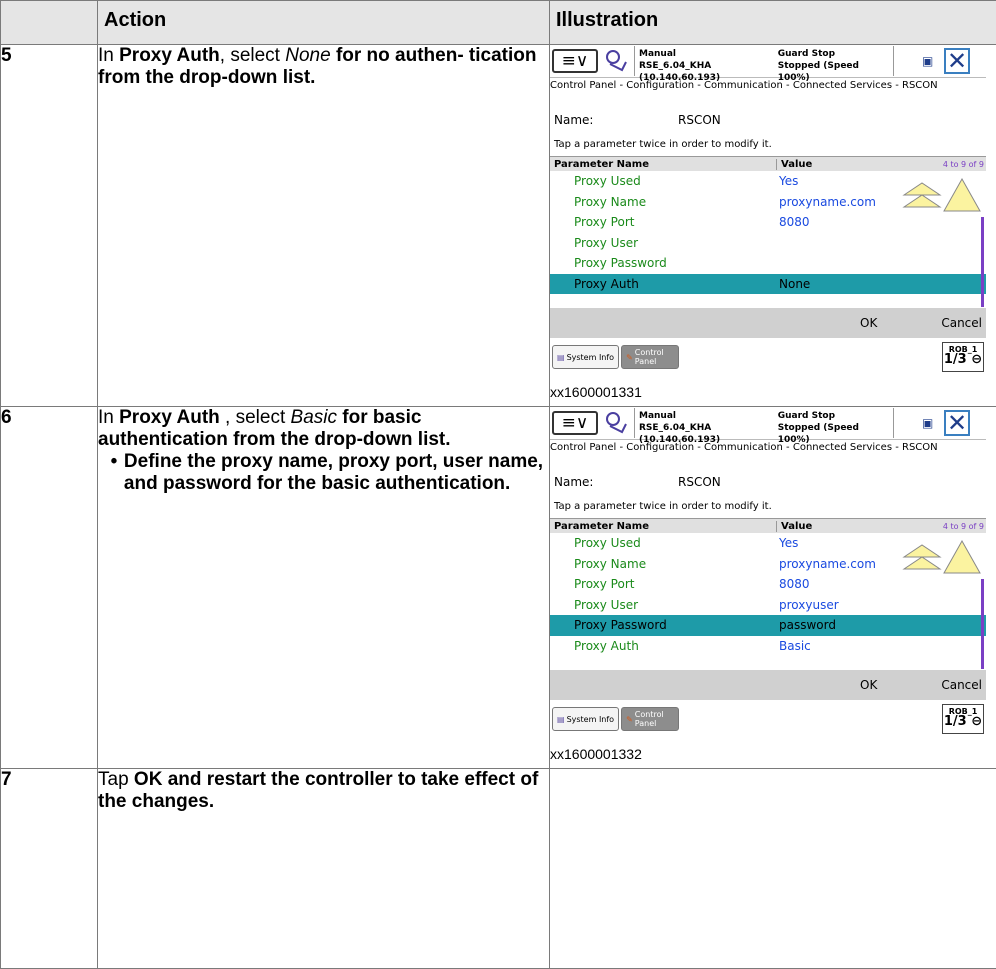  Describe the element at coordinates (768, 284) in the screenshot. I see `param-row-selected: Proxy AuthNone` at that location.